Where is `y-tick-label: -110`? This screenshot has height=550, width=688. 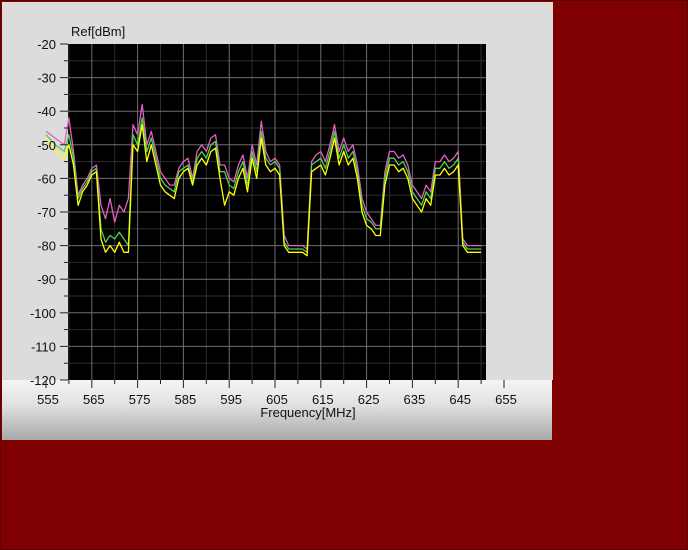 y-tick-label: -110 is located at coordinates (43, 346).